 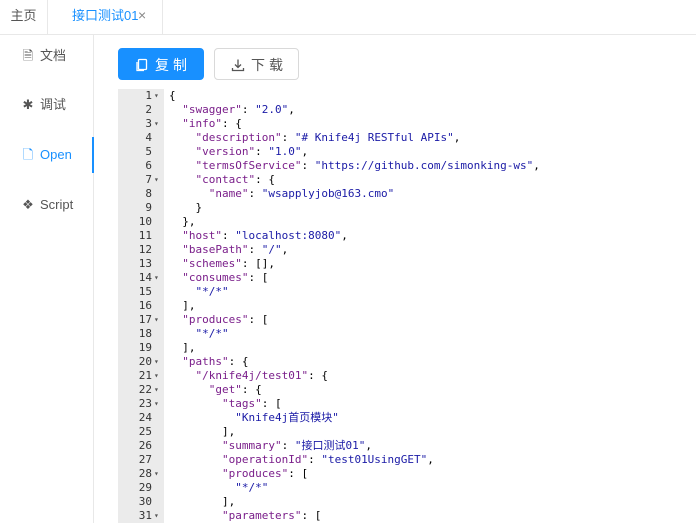 What do you see at coordinates (28, 55) in the screenshot?
I see `document-icon: 🗎` at bounding box center [28, 55].